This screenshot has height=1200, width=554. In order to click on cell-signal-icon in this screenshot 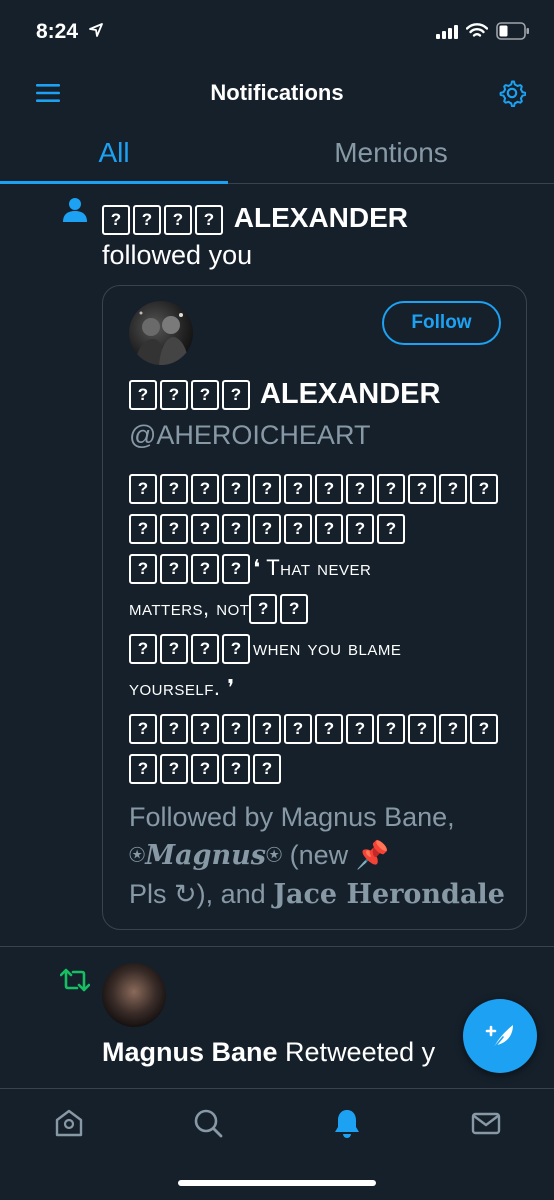, I will do `click(447, 31)`.